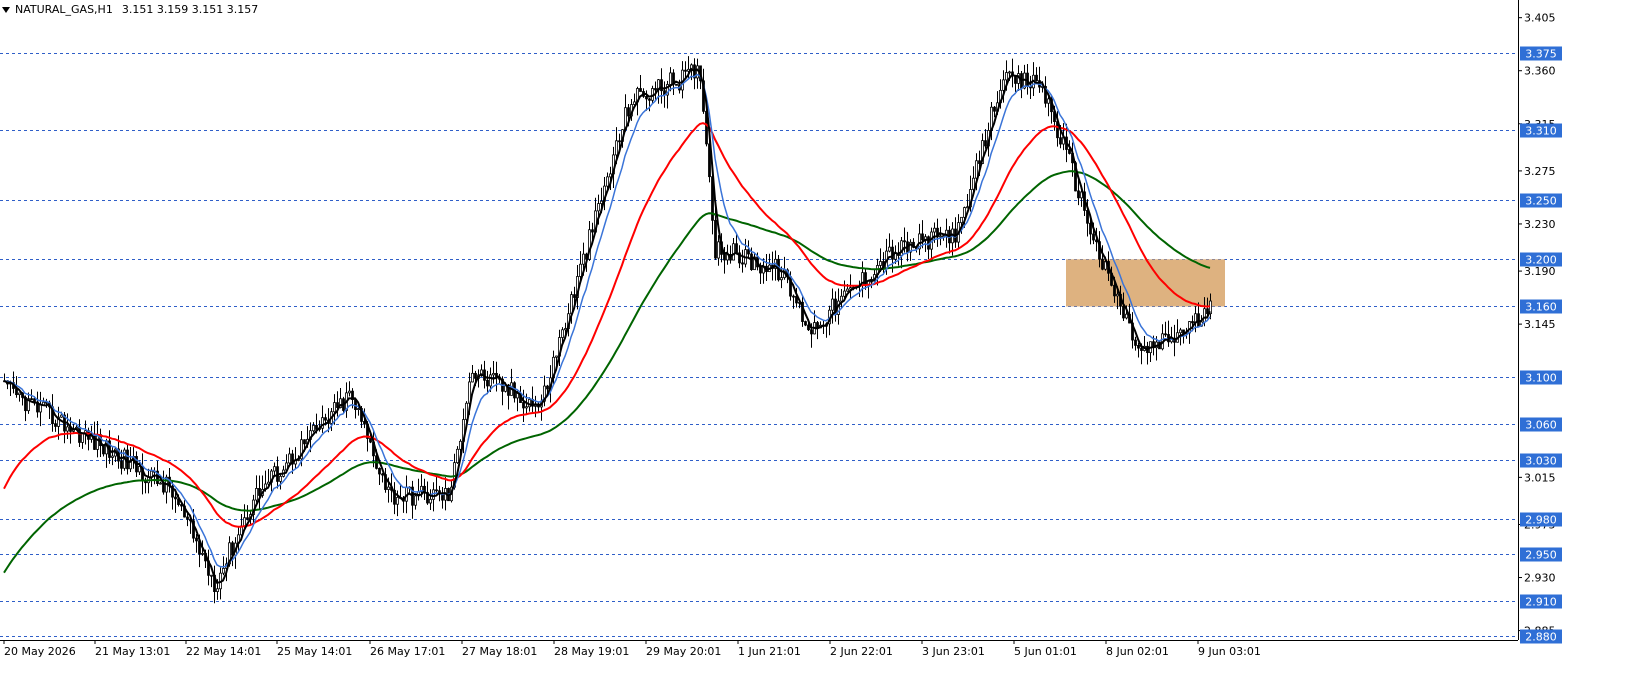 The image size is (1641, 693). I want to click on ohlc-values: 3.151 3.159 3.151 3.157, so click(190, 9).